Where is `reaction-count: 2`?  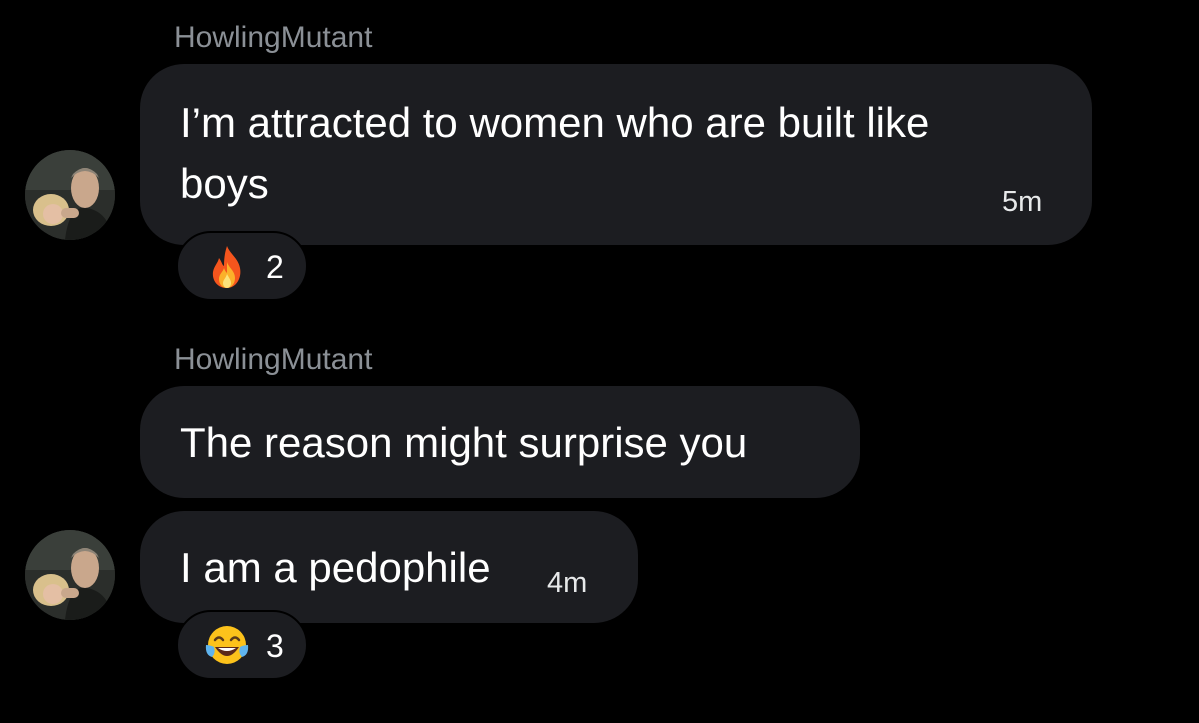
reaction-count: 2 is located at coordinates (275, 267).